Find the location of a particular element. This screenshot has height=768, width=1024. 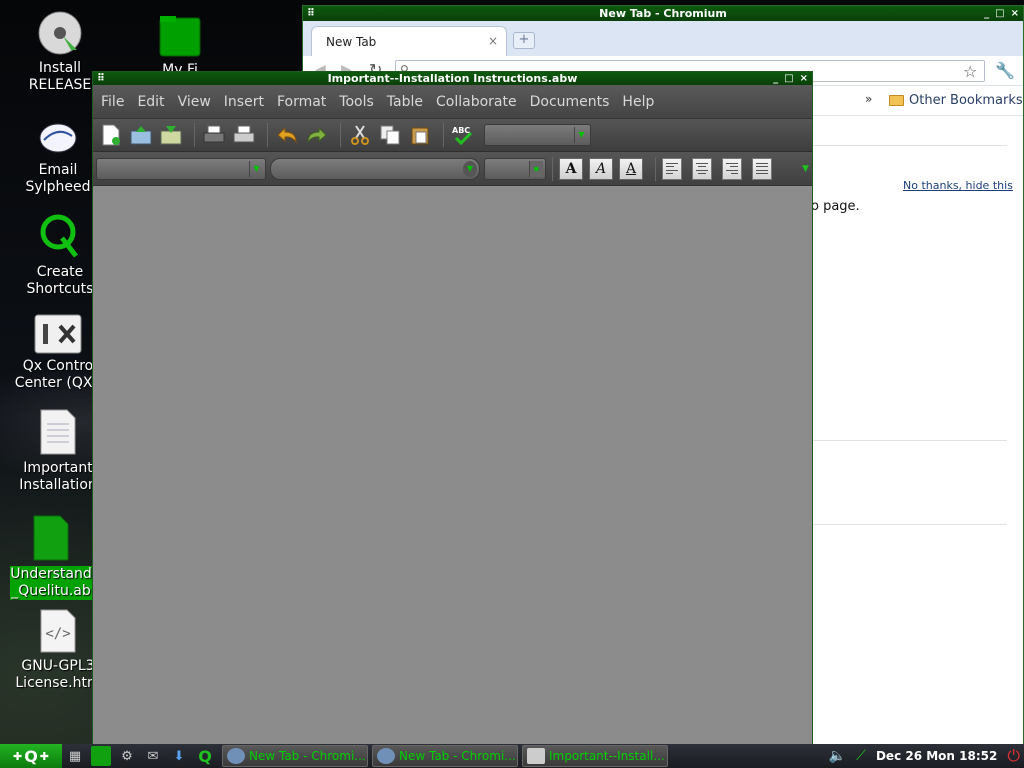

tab-close-icon: × is located at coordinates (493, 41).